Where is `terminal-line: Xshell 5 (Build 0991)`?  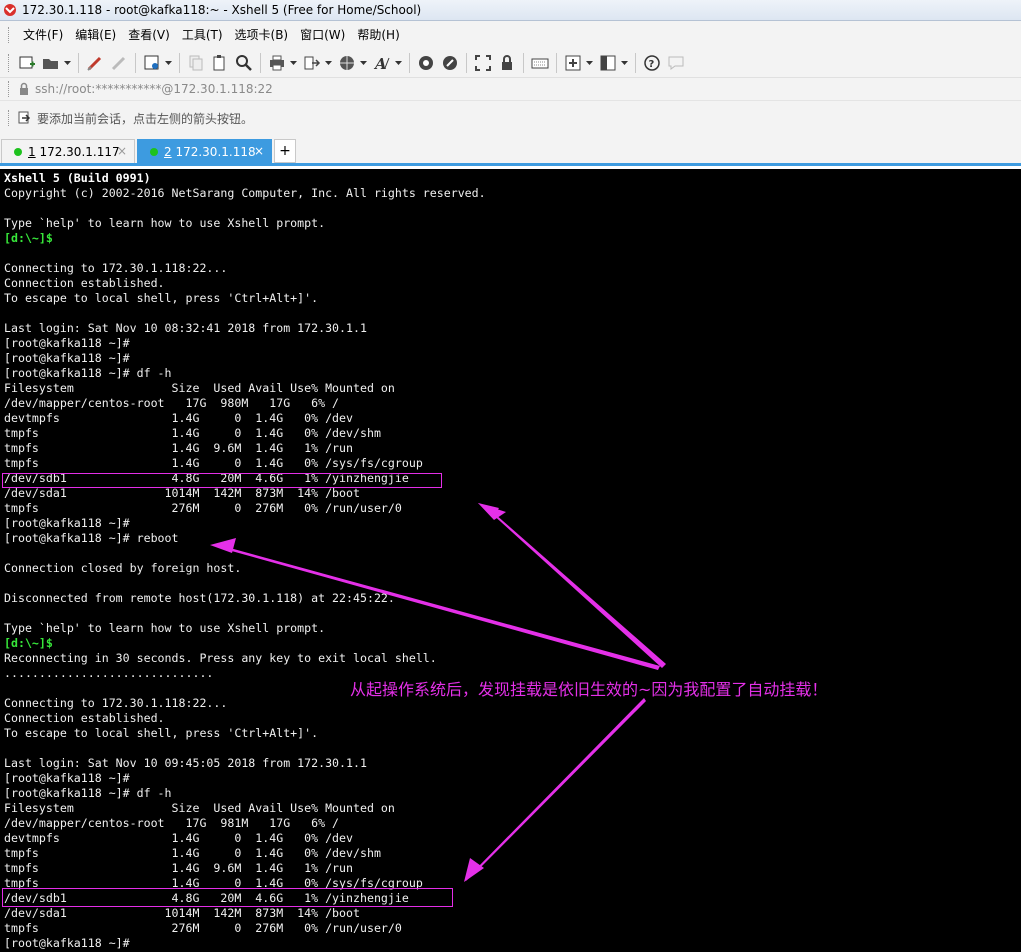
terminal-line: Xshell 5 (Build 0991) is located at coordinates (77, 178).